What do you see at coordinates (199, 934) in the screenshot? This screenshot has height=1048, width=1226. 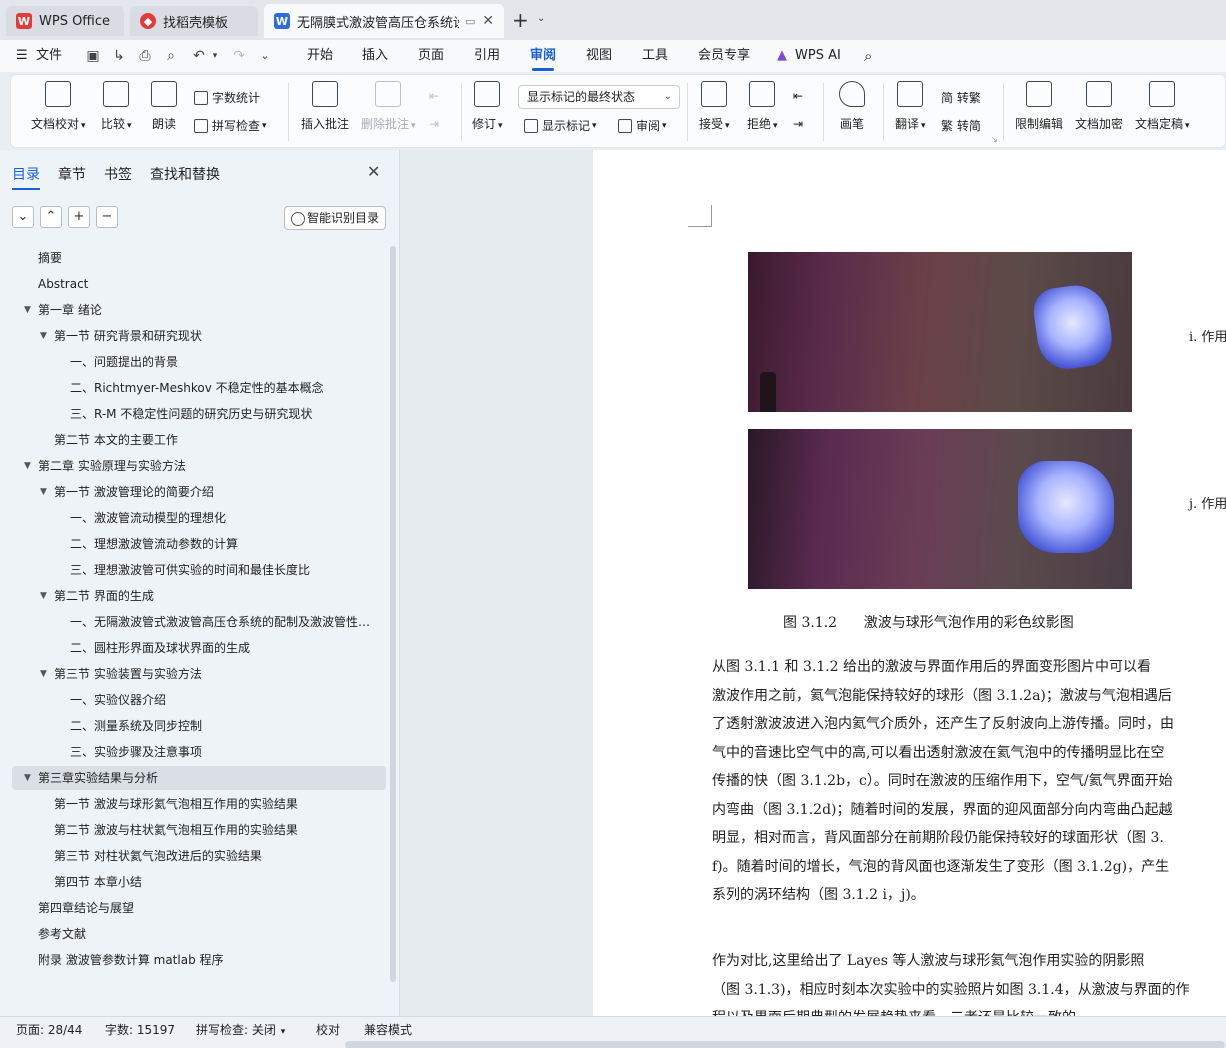 I see `toc-item: 参考文献` at bounding box center [199, 934].